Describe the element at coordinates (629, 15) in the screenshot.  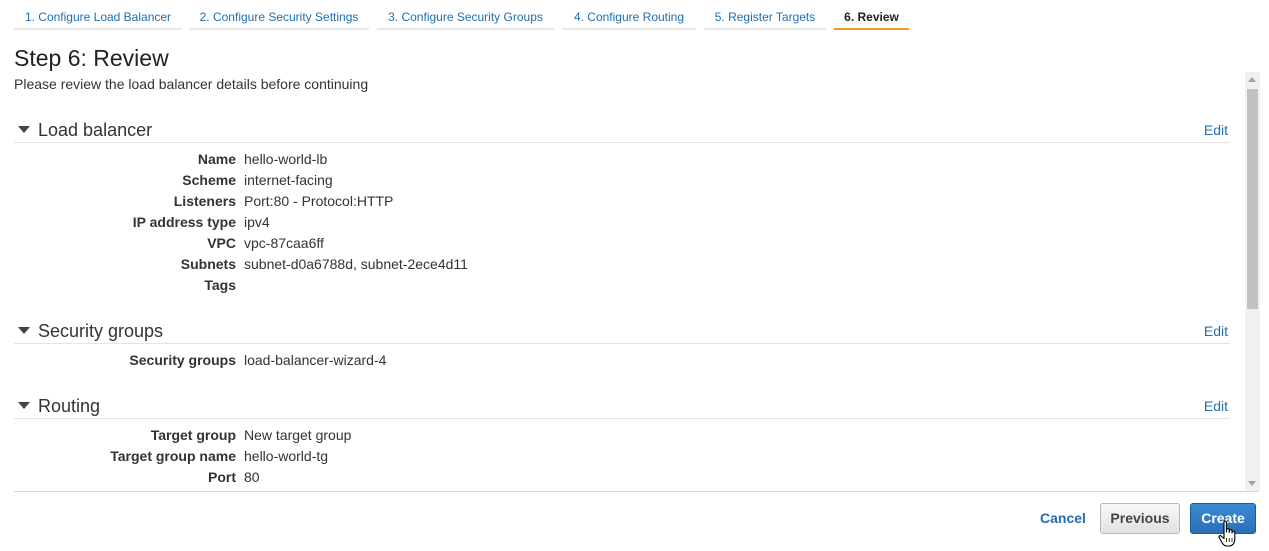
I see `tab-configure-routing: 4. Configure Routing` at that location.